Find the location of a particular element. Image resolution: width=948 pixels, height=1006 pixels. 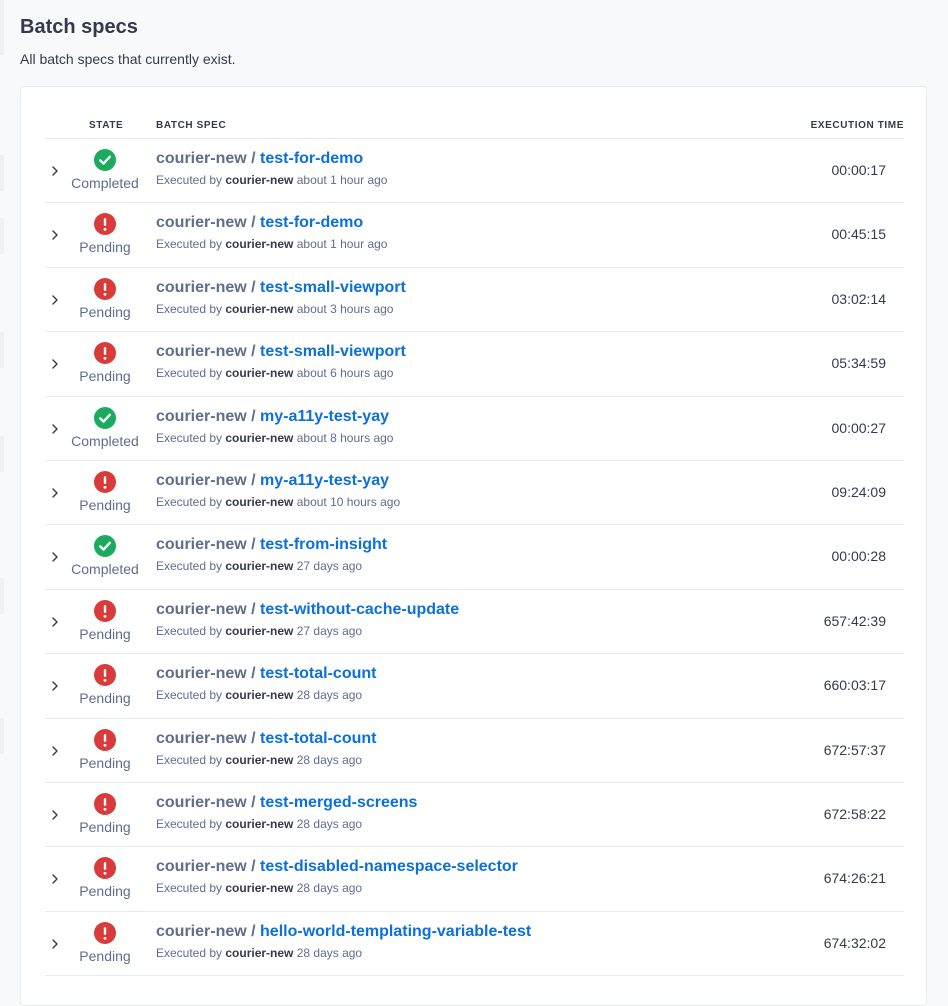

execution-time: 672:58:22 is located at coordinates (854, 813).